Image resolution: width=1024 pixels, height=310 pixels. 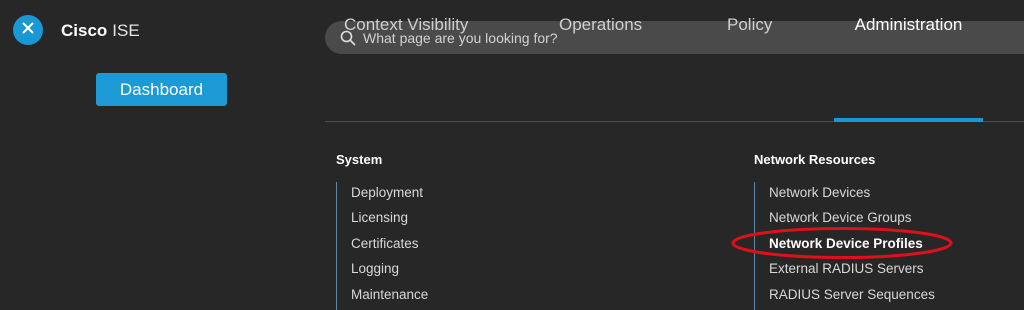 What do you see at coordinates (815, 159) in the screenshot?
I see `section-title-network-resources: Network Resources` at bounding box center [815, 159].